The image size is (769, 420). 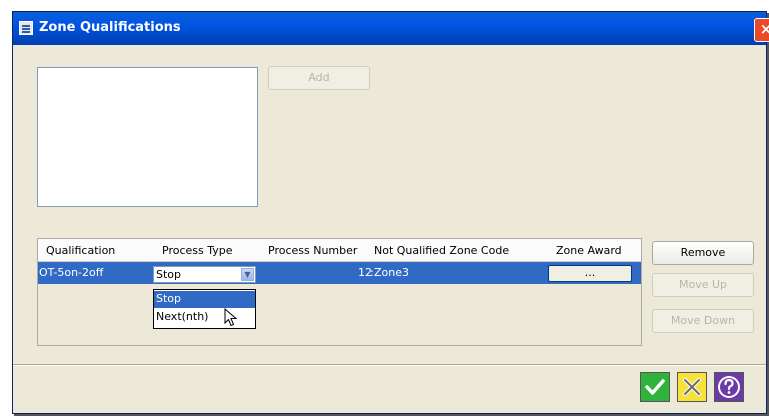 I want to click on cell-zone-code: Zone3, so click(x=391, y=272).